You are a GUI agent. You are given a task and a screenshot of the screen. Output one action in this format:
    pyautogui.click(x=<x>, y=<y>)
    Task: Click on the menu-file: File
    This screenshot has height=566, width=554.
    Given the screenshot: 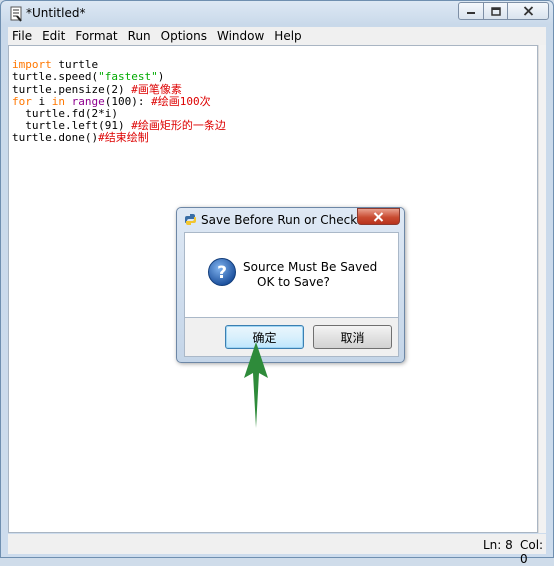 What is the action you would take?
    pyautogui.click(x=22, y=36)
    